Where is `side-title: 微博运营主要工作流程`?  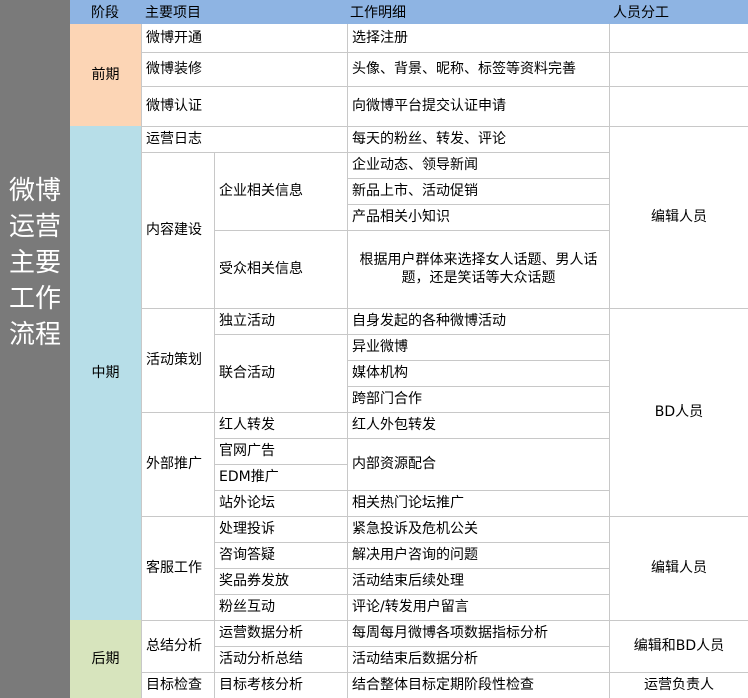
side-title: 微博运营主要工作流程 is located at coordinates (34, 263).